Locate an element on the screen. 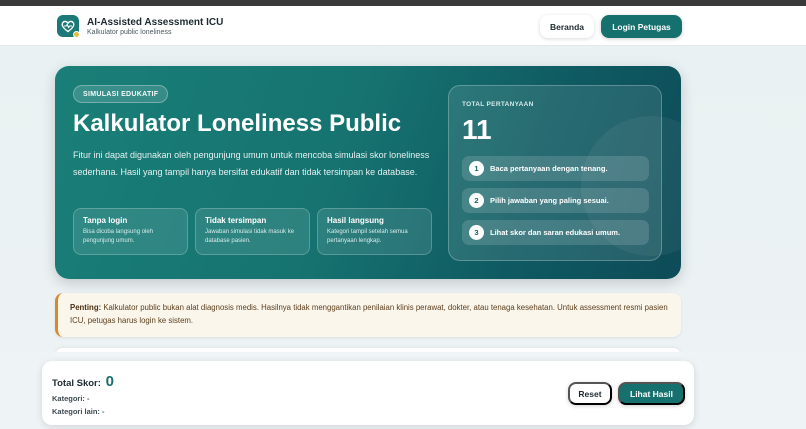  step-number: 3 is located at coordinates (476, 232).